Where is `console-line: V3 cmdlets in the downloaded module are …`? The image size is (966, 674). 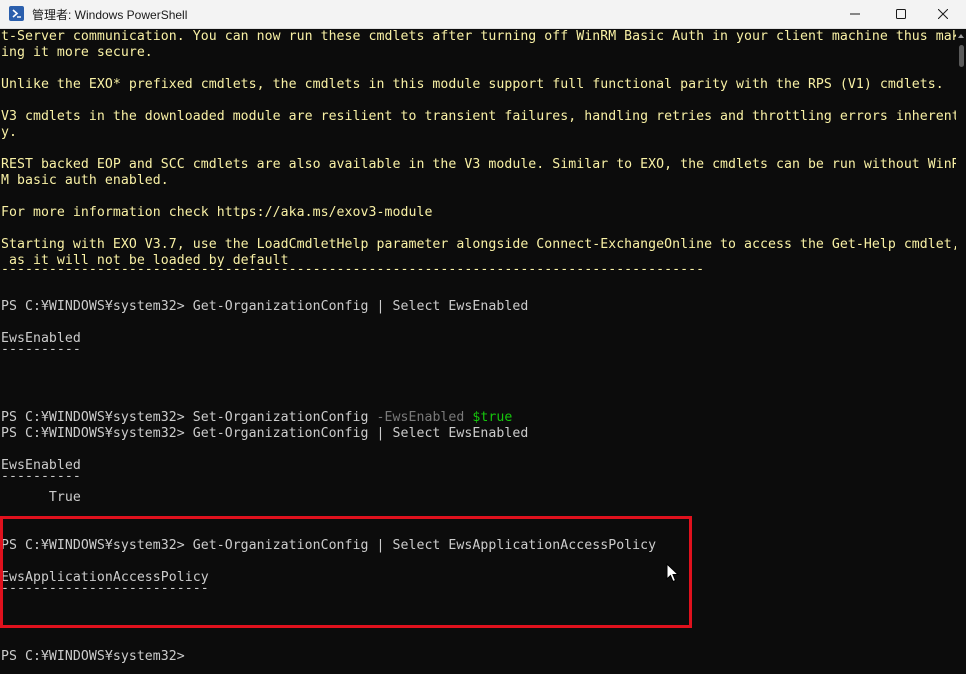 console-line: V3 cmdlets in the downloaded module are … is located at coordinates (478, 116).